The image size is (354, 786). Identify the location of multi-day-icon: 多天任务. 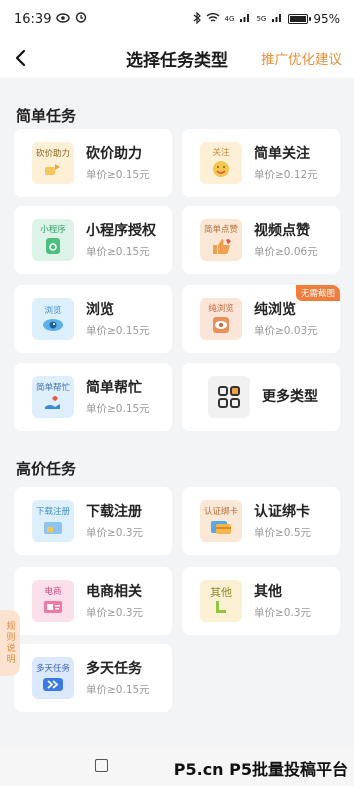
(53, 678).